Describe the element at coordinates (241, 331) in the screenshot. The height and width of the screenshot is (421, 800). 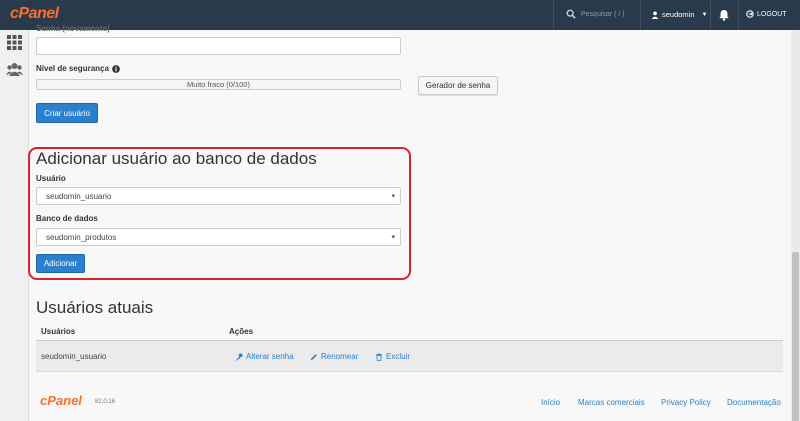
I see `column-header-actions: Ações` at that location.